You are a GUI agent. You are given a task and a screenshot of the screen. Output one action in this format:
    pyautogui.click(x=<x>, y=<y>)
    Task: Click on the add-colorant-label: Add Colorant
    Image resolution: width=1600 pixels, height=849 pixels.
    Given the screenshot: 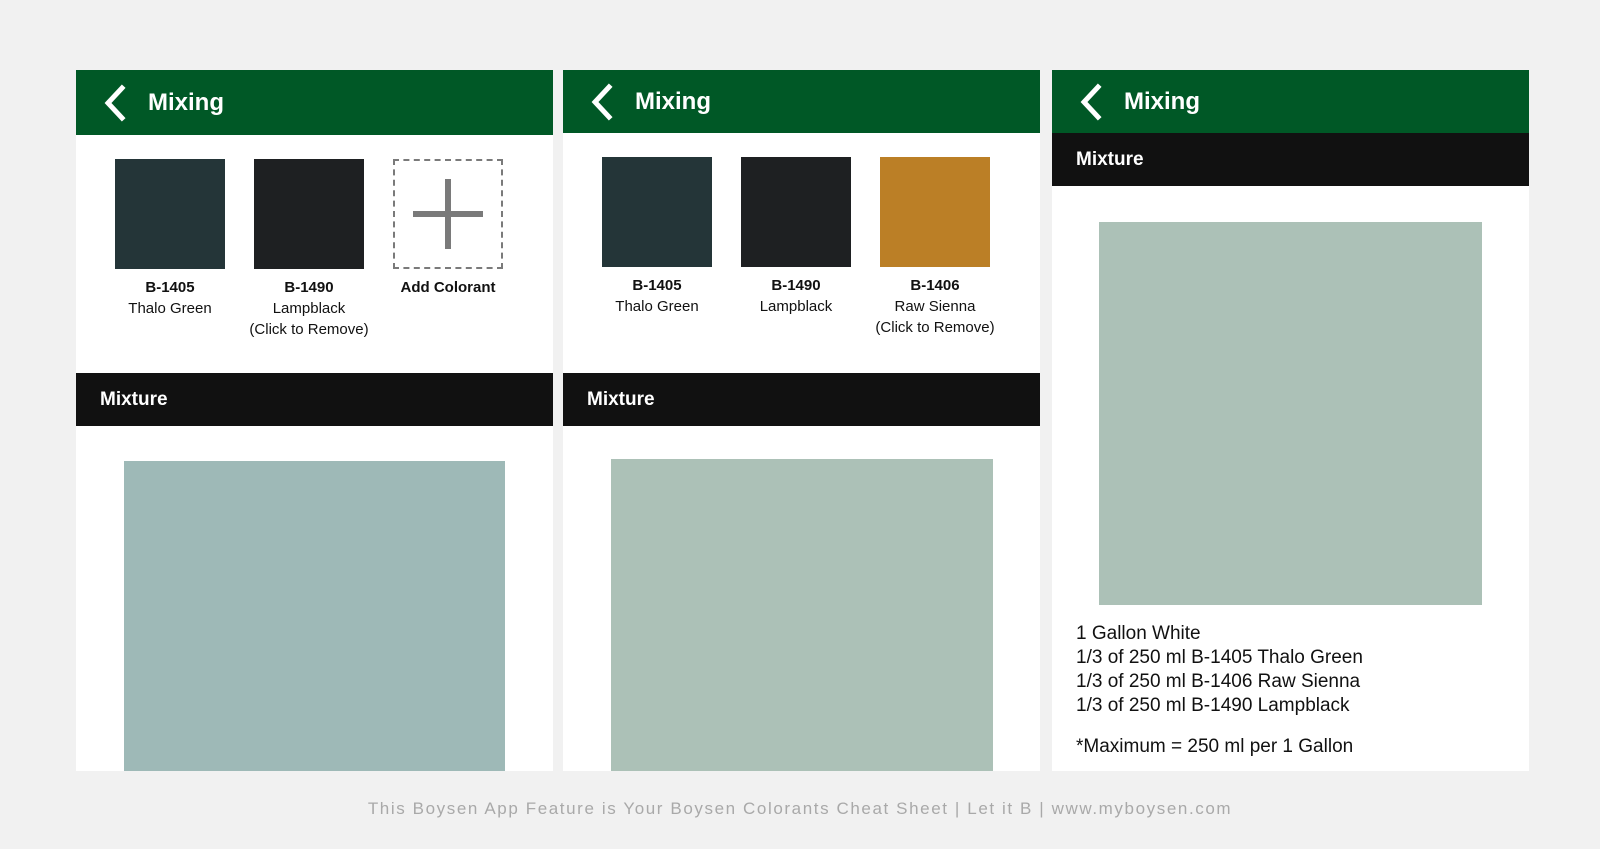 What is the action you would take?
    pyautogui.click(x=448, y=287)
    